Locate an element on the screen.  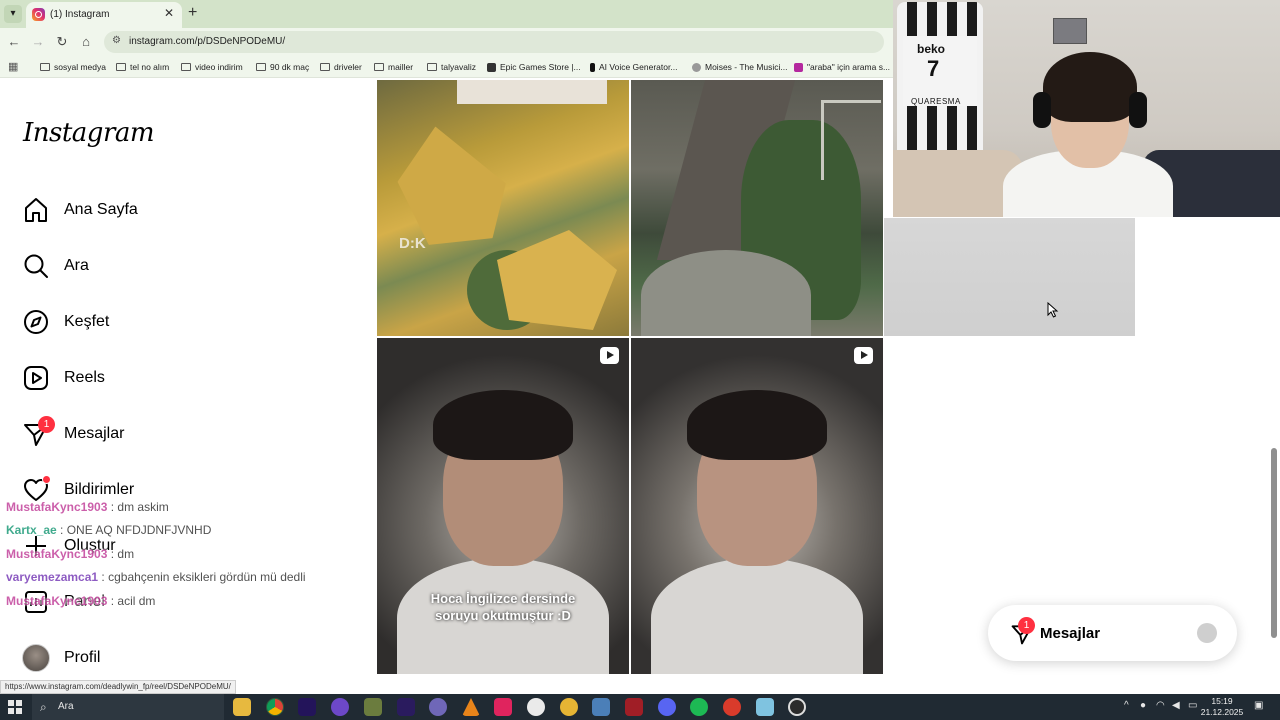
search-bookmark-icon is located at coordinates (798, 67).